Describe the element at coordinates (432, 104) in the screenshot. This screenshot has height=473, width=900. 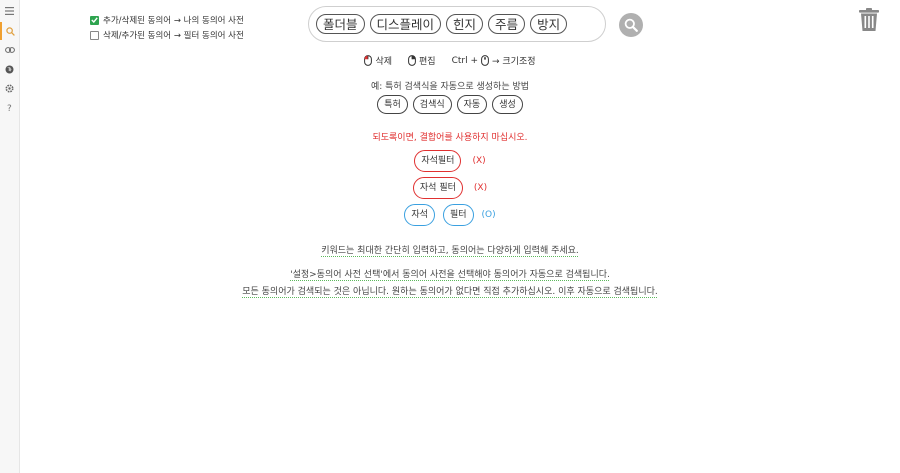
I see `example-chip: 검색식` at that location.